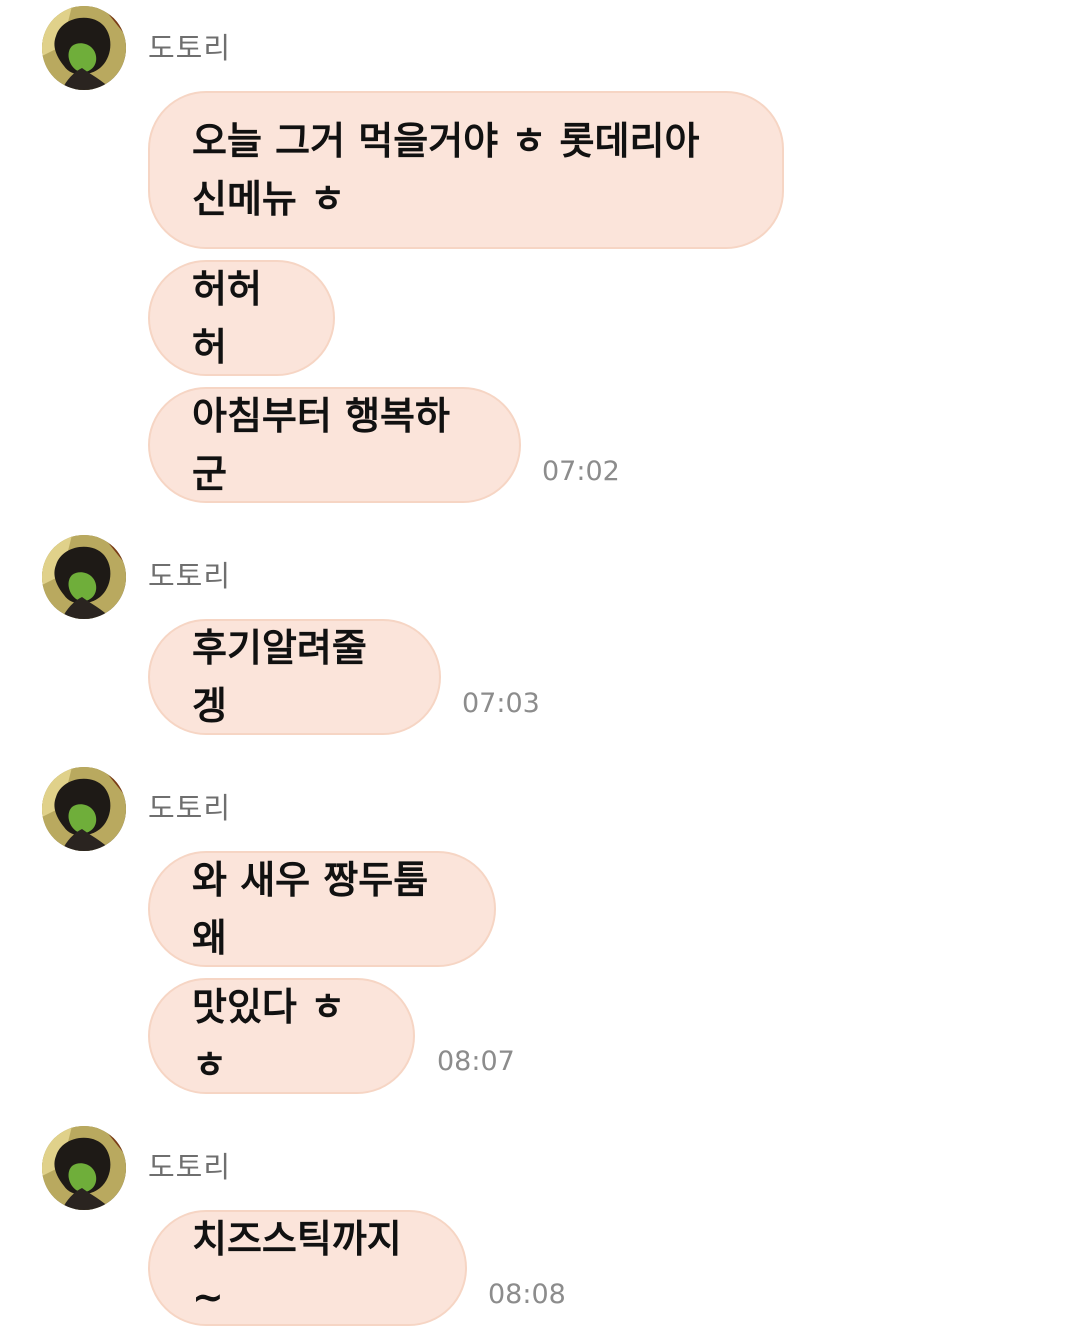 The image size is (1080, 1336). I want to click on message-bubble: 치즈스틱까지~, so click(307, 1268).